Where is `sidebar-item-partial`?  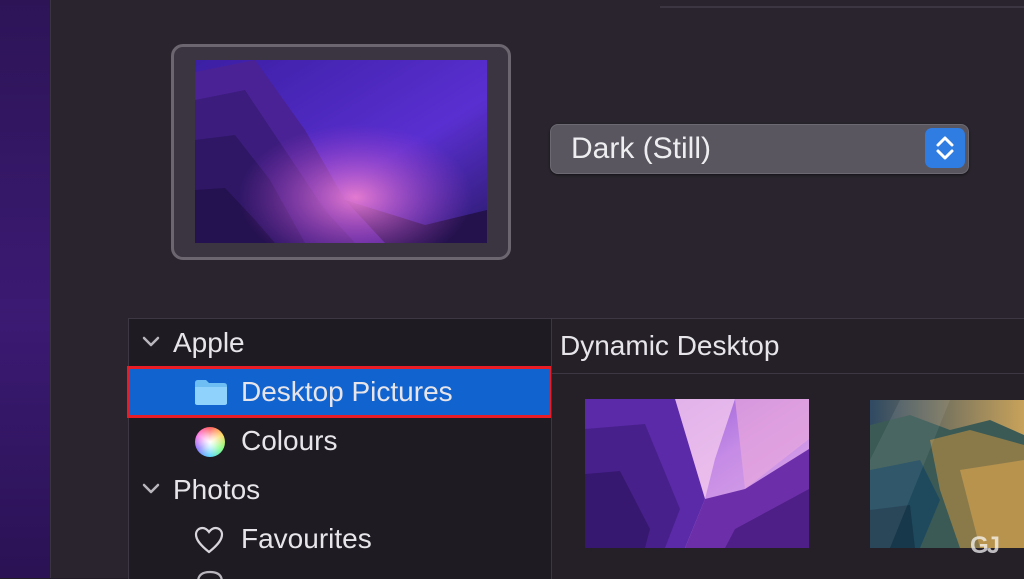
sidebar-item-partial is located at coordinates (340, 571).